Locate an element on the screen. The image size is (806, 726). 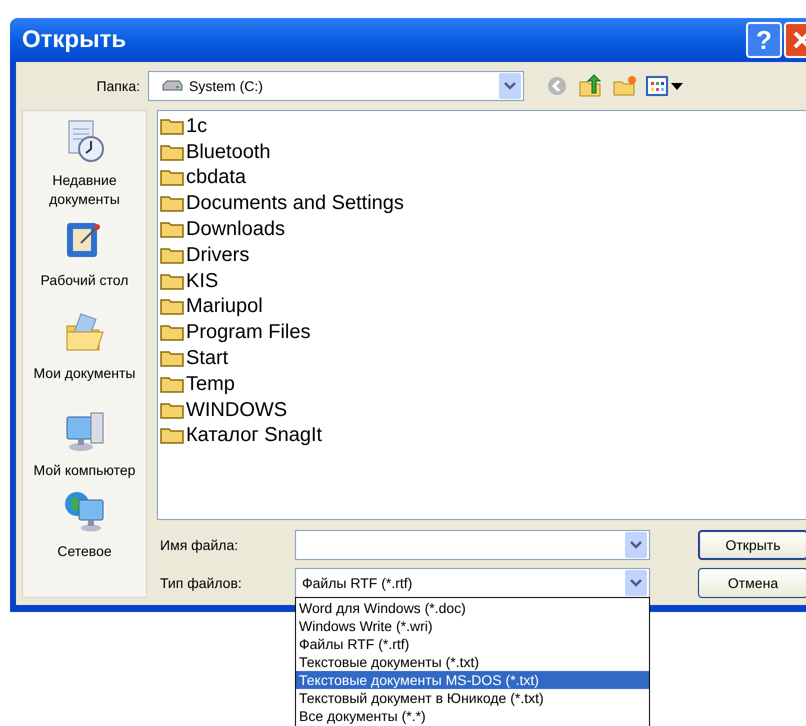
folder-combo: System (C:) is located at coordinates (336, 86).